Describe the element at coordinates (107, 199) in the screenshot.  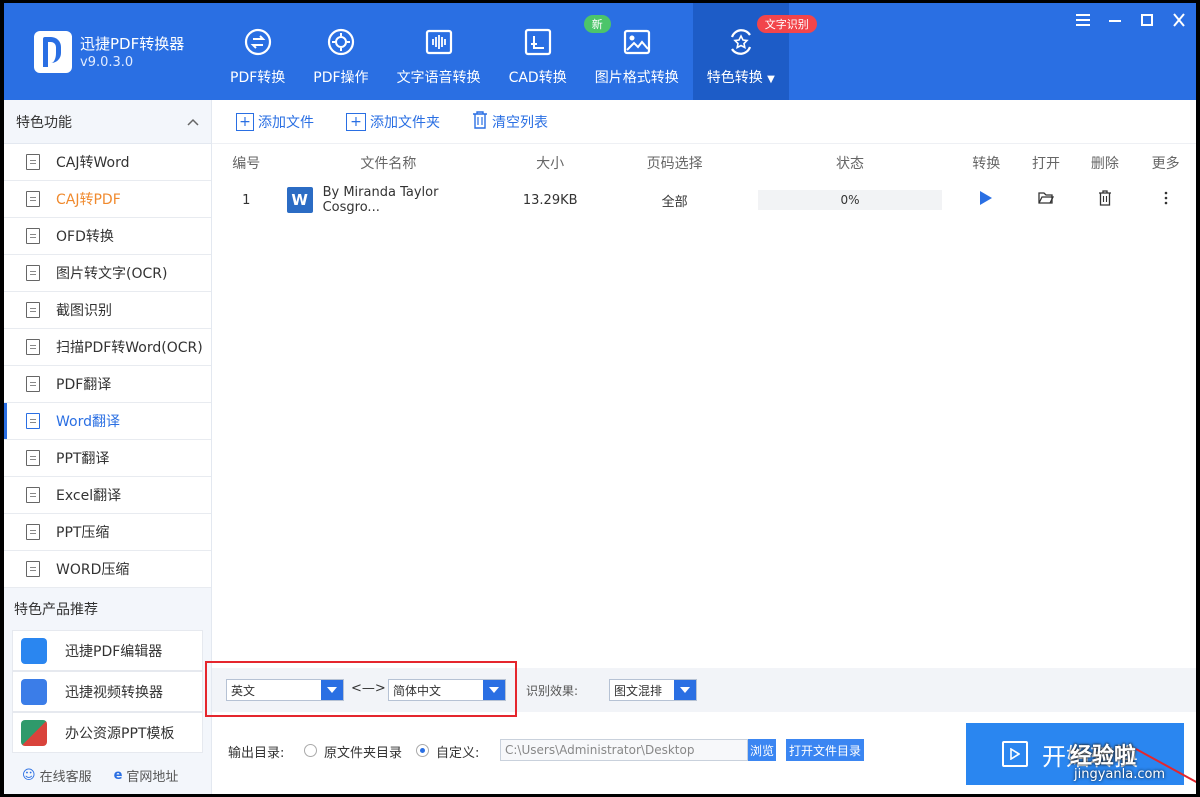
I see `sidebar-item-caj-pdf: CAJ转PDF` at that location.